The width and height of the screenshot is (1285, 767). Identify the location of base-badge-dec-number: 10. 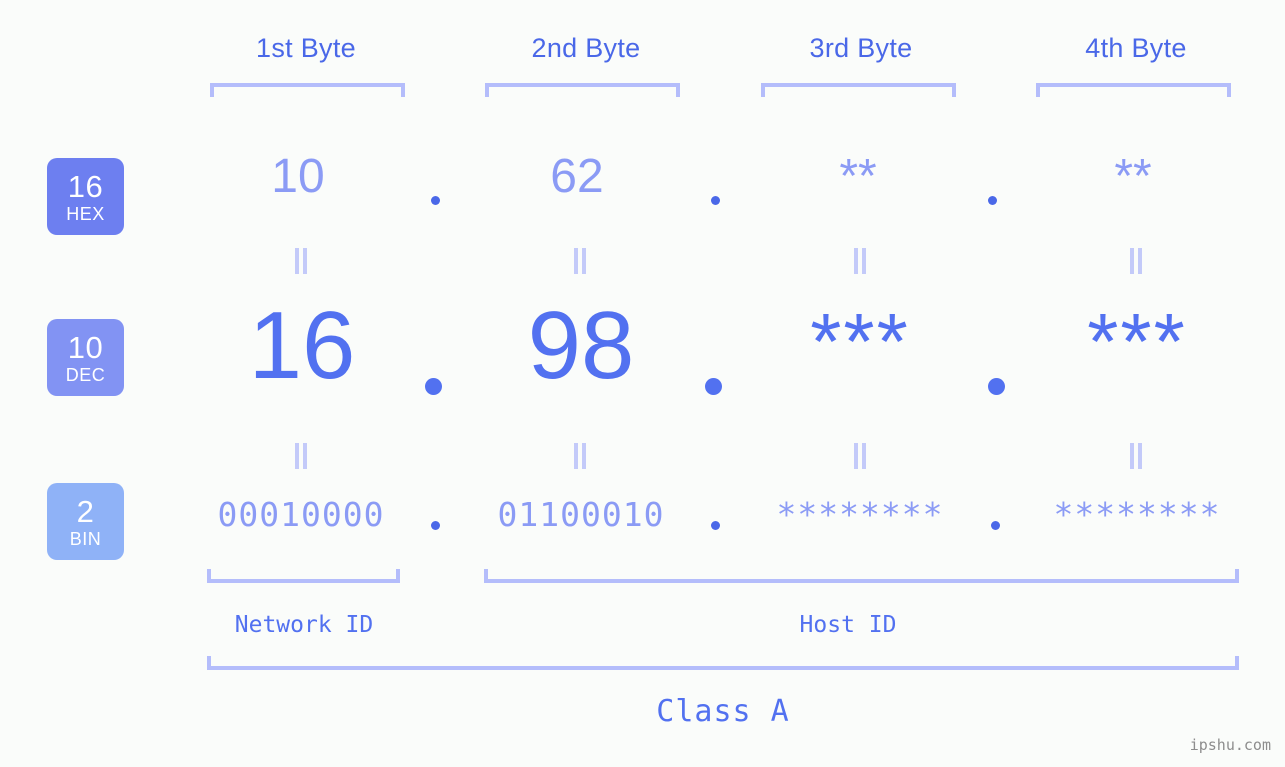
(85, 347).